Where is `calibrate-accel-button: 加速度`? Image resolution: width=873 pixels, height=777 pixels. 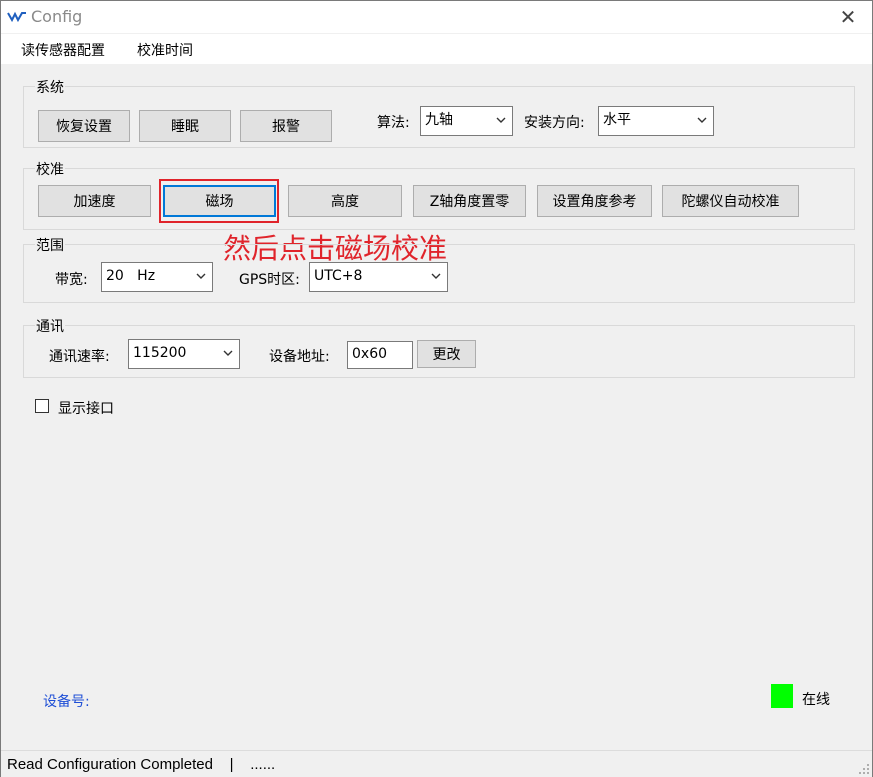 calibrate-accel-button: 加速度 is located at coordinates (94, 201).